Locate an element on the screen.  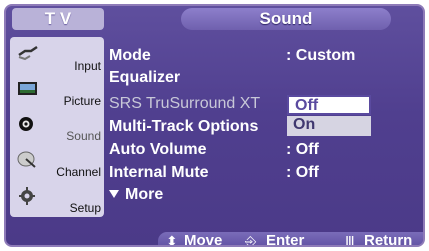
dropdown-option-on: On is located at coordinates (329, 126).